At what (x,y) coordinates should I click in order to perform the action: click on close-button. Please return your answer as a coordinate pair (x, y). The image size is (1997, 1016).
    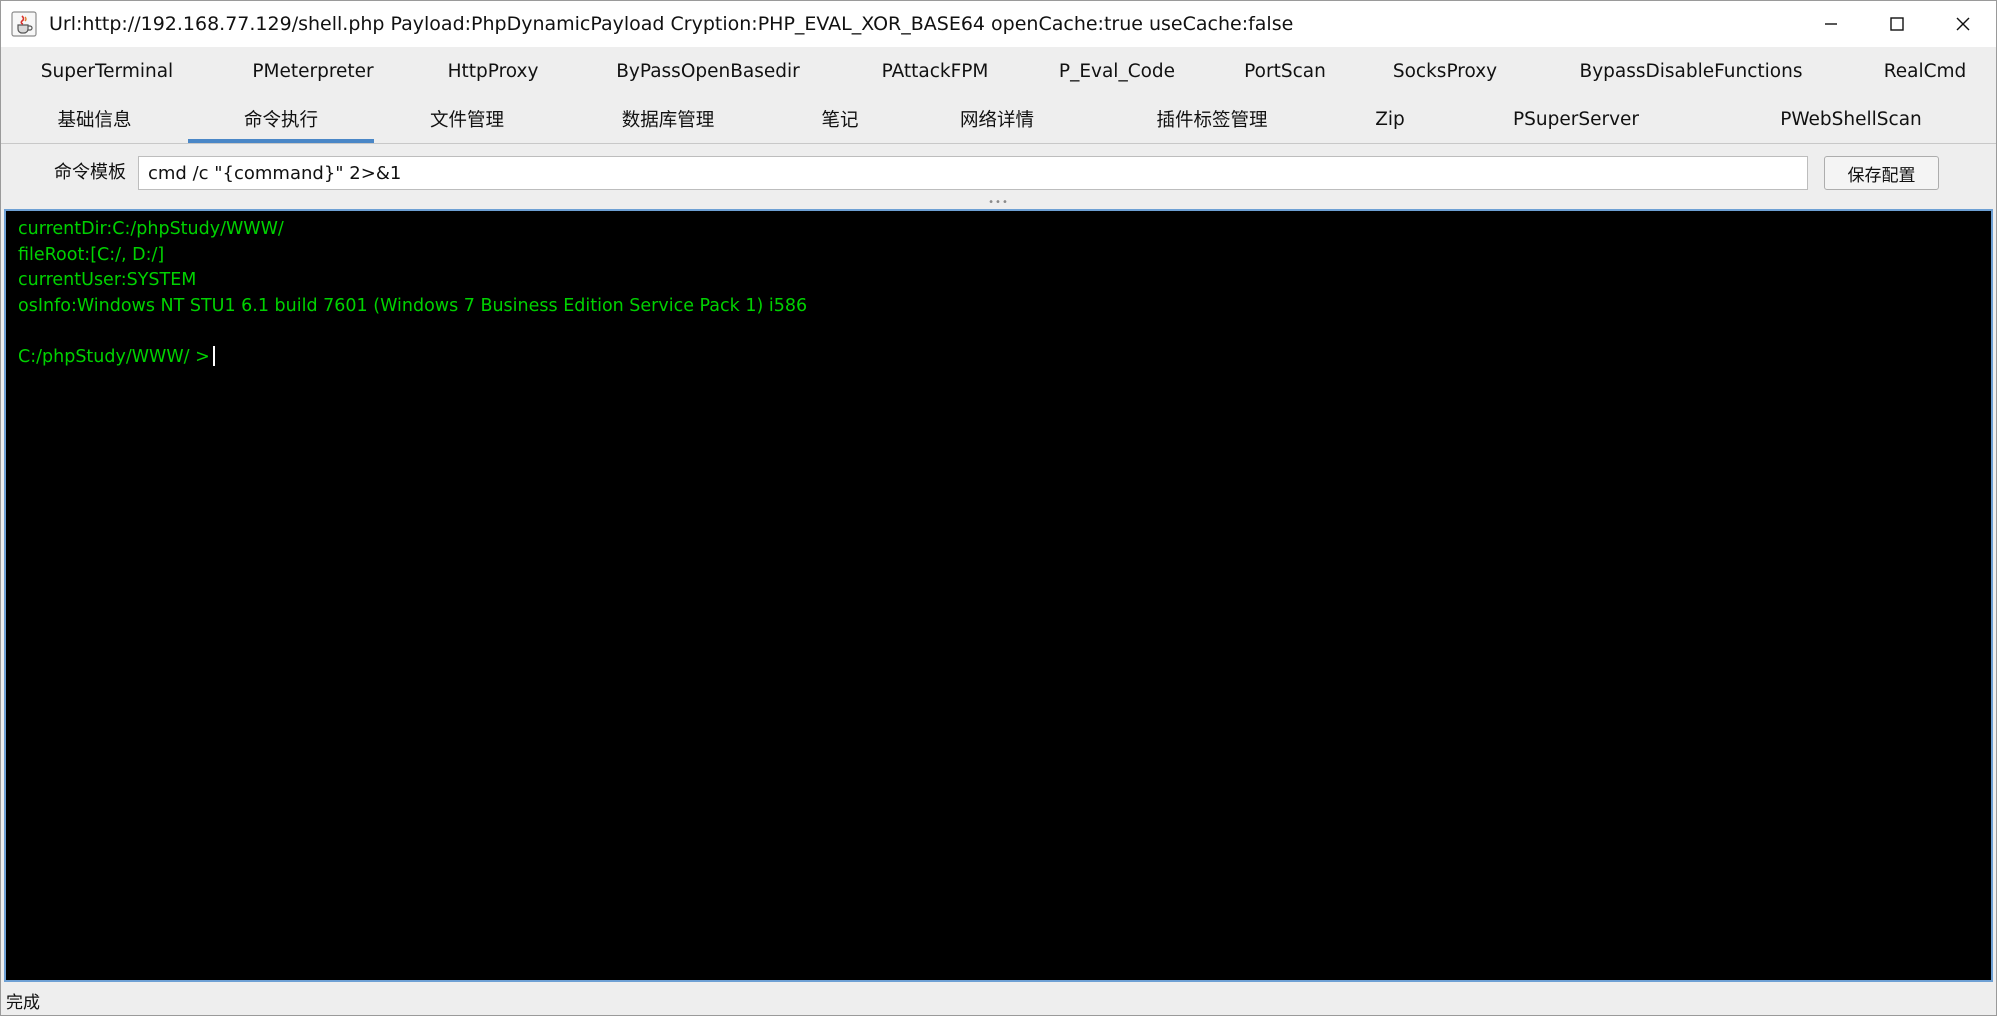
    Looking at the image, I should click on (1963, 24).